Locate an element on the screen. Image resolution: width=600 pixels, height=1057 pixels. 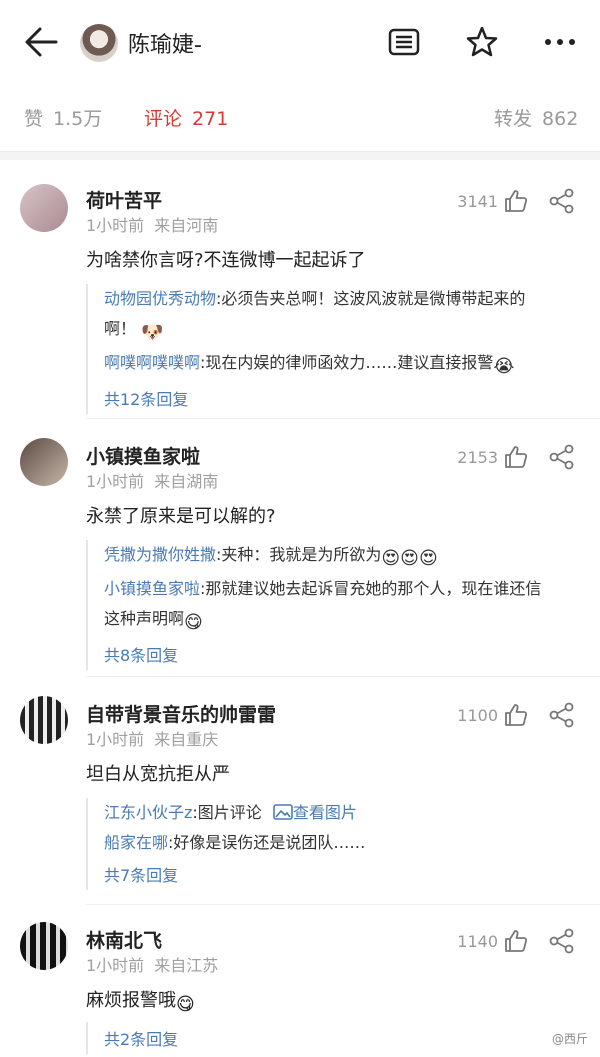
reply-author: 动物园优秀动物 is located at coordinates (160, 298).